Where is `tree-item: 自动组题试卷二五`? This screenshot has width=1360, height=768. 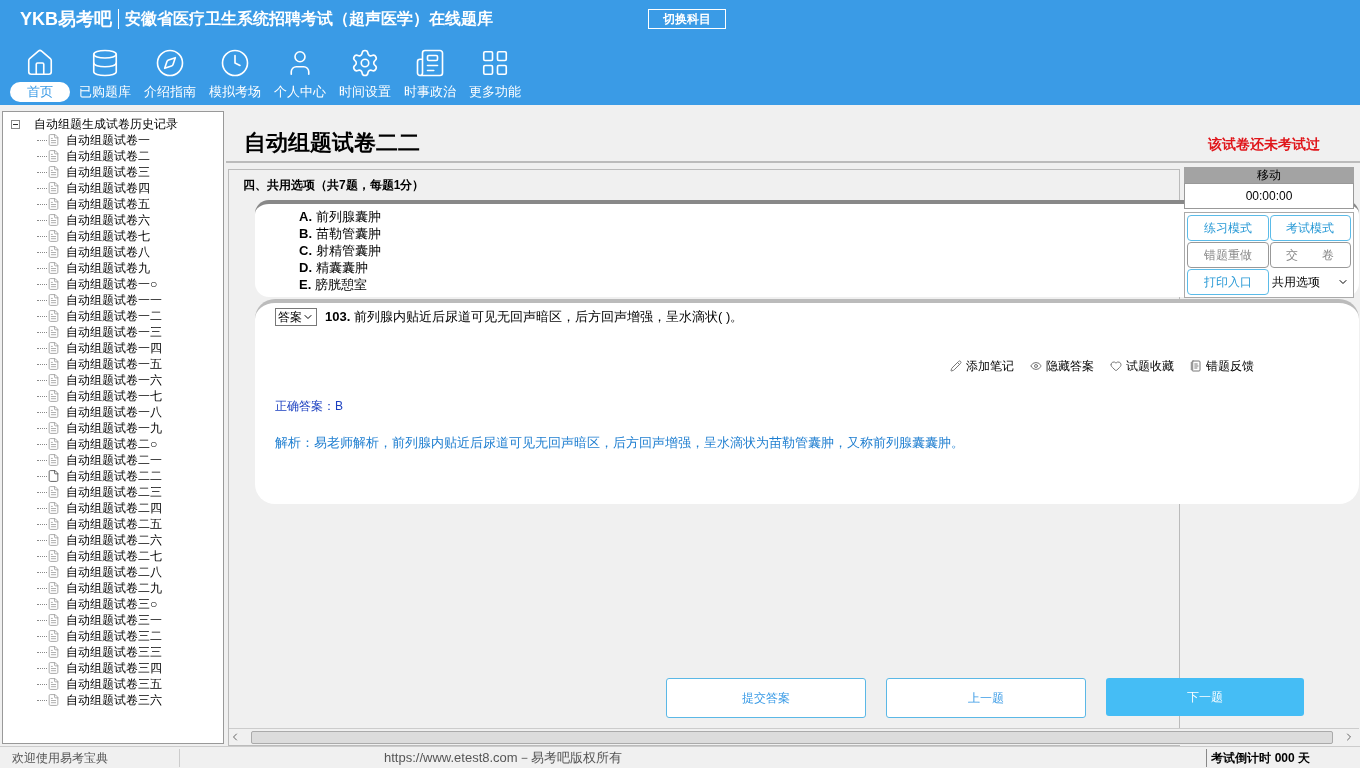 tree-item: 自动组题试卷二五 is located at coordinates (114, 524).